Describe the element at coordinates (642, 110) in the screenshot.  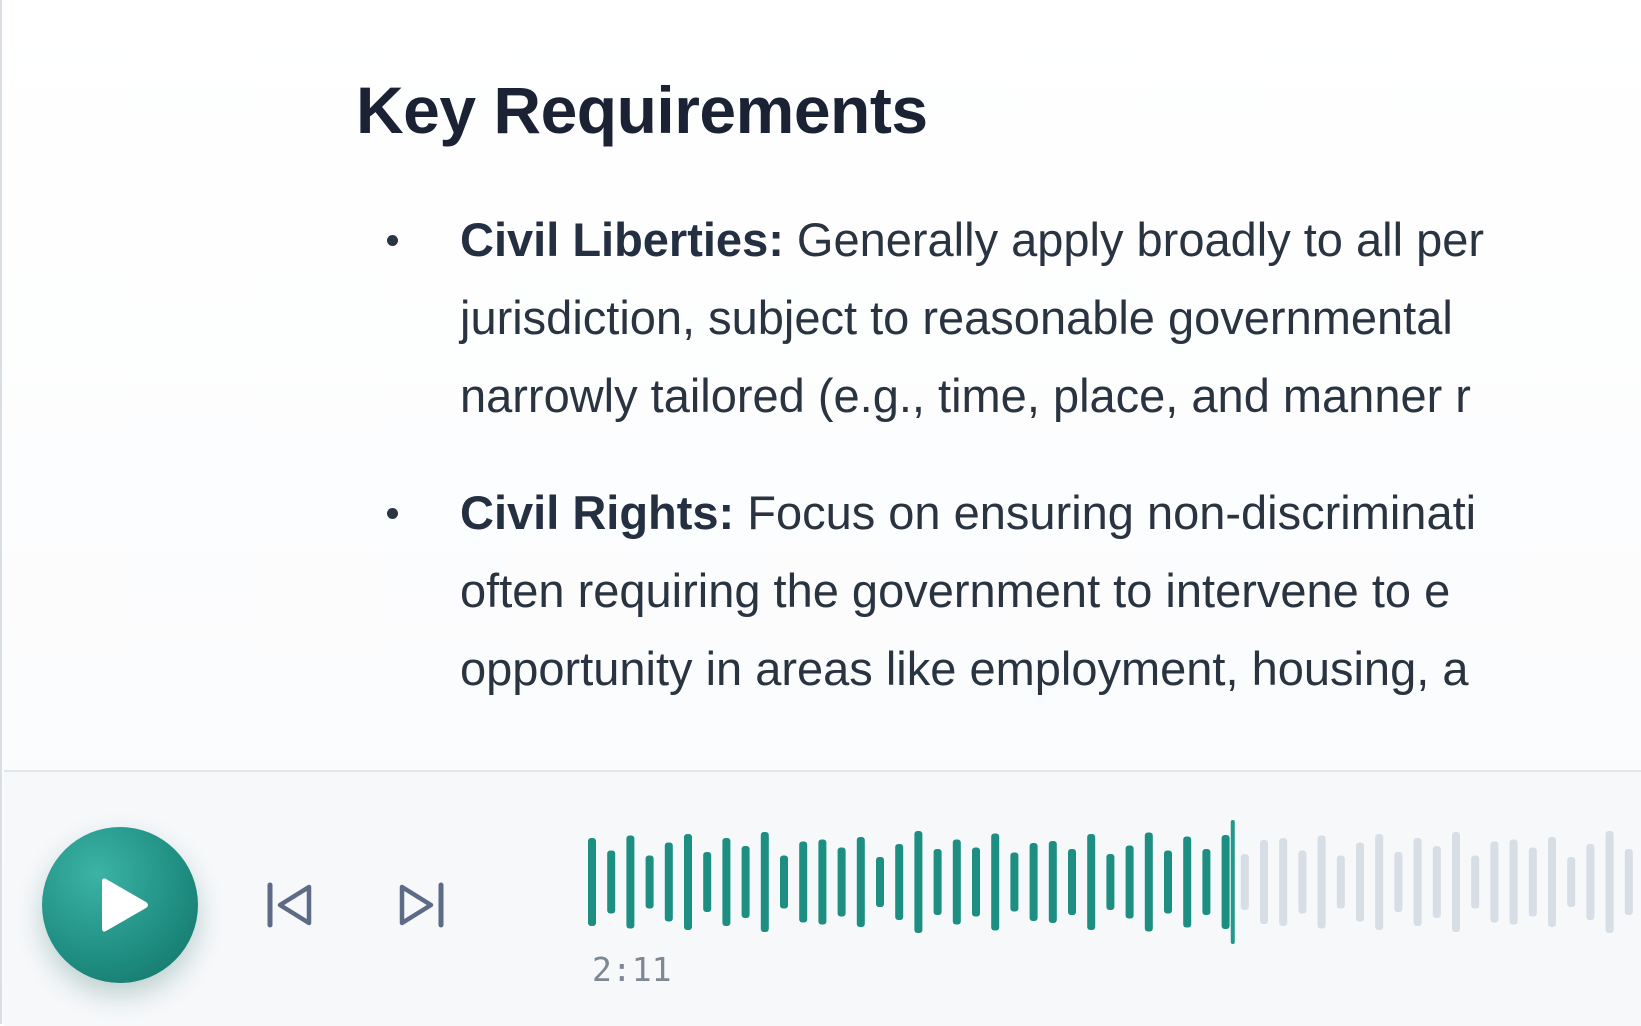
I see `section-heading: Key Requirements` at that location.